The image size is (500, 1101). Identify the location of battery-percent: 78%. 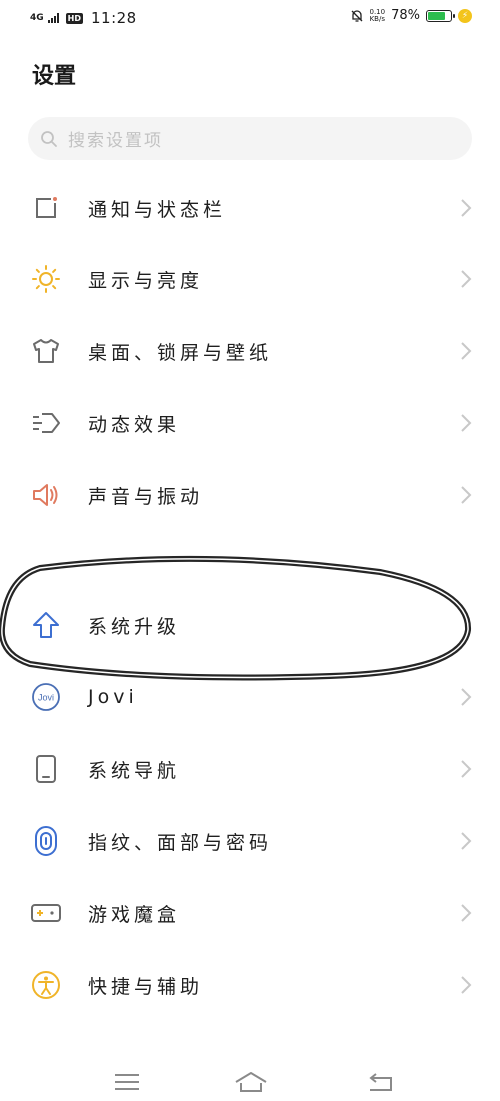
(405, 15).